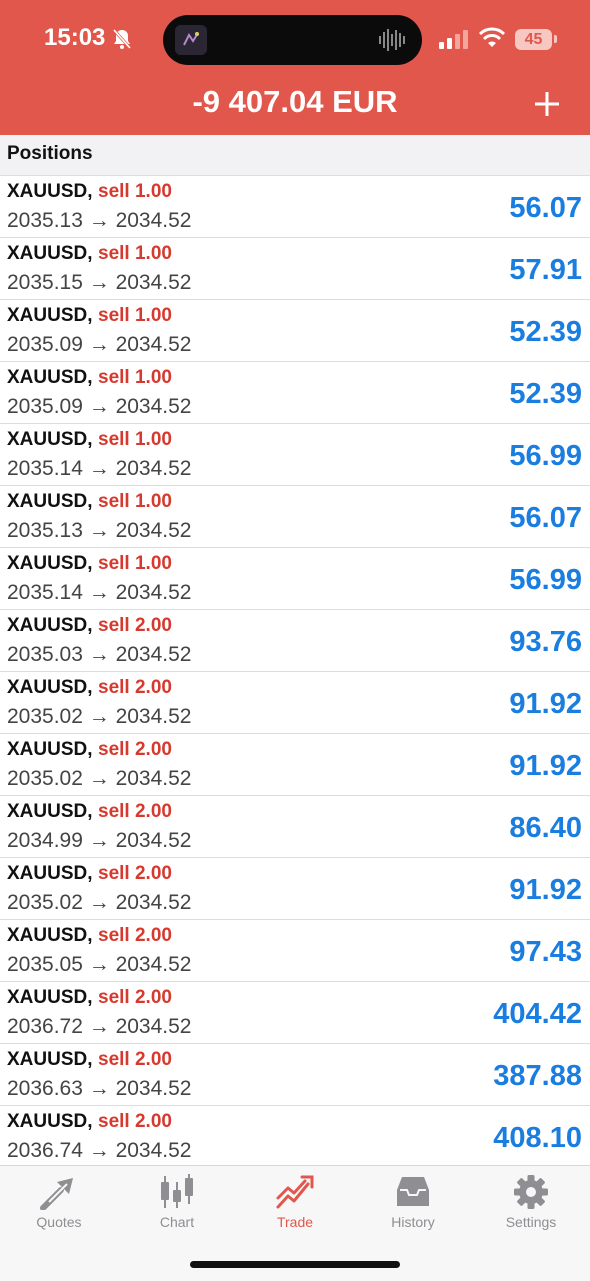  What do you see at coordinates (295, 1192) in the screenshot?
I see `trend-up-icon` at bounding box center [295, 1192].